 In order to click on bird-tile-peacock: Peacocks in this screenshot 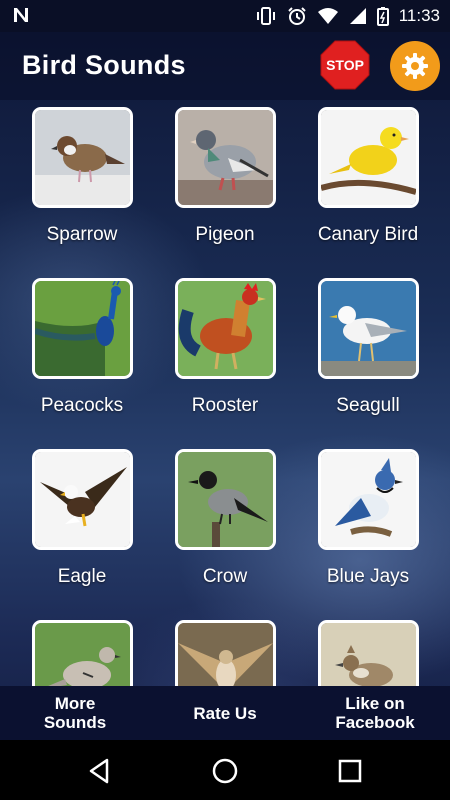, I will do `click(82, 356)`.